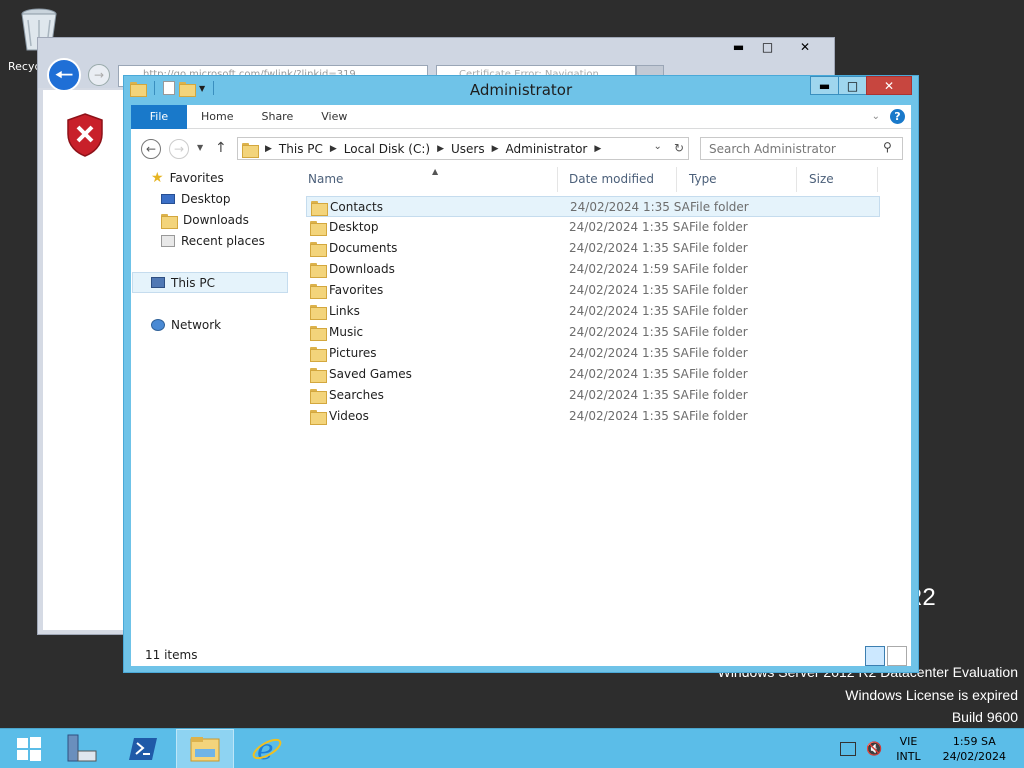 The width and height of the screenshot is (1024, 768). What do you see at coordinates (99, 75) in the screenshot?
I see `ie-forward-button: →` at bounding box center [99, 75].